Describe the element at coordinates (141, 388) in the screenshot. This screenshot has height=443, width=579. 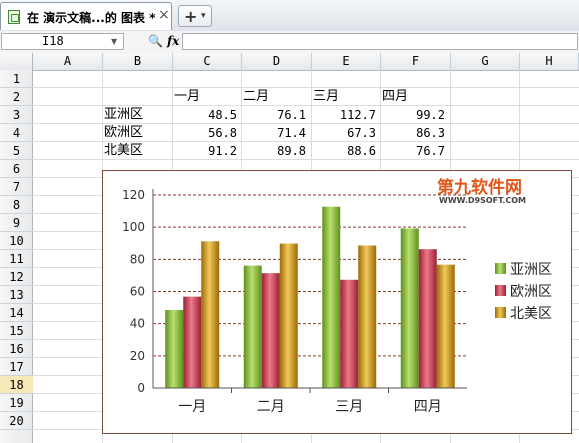
I see `y-tick-label: 0` at that location.